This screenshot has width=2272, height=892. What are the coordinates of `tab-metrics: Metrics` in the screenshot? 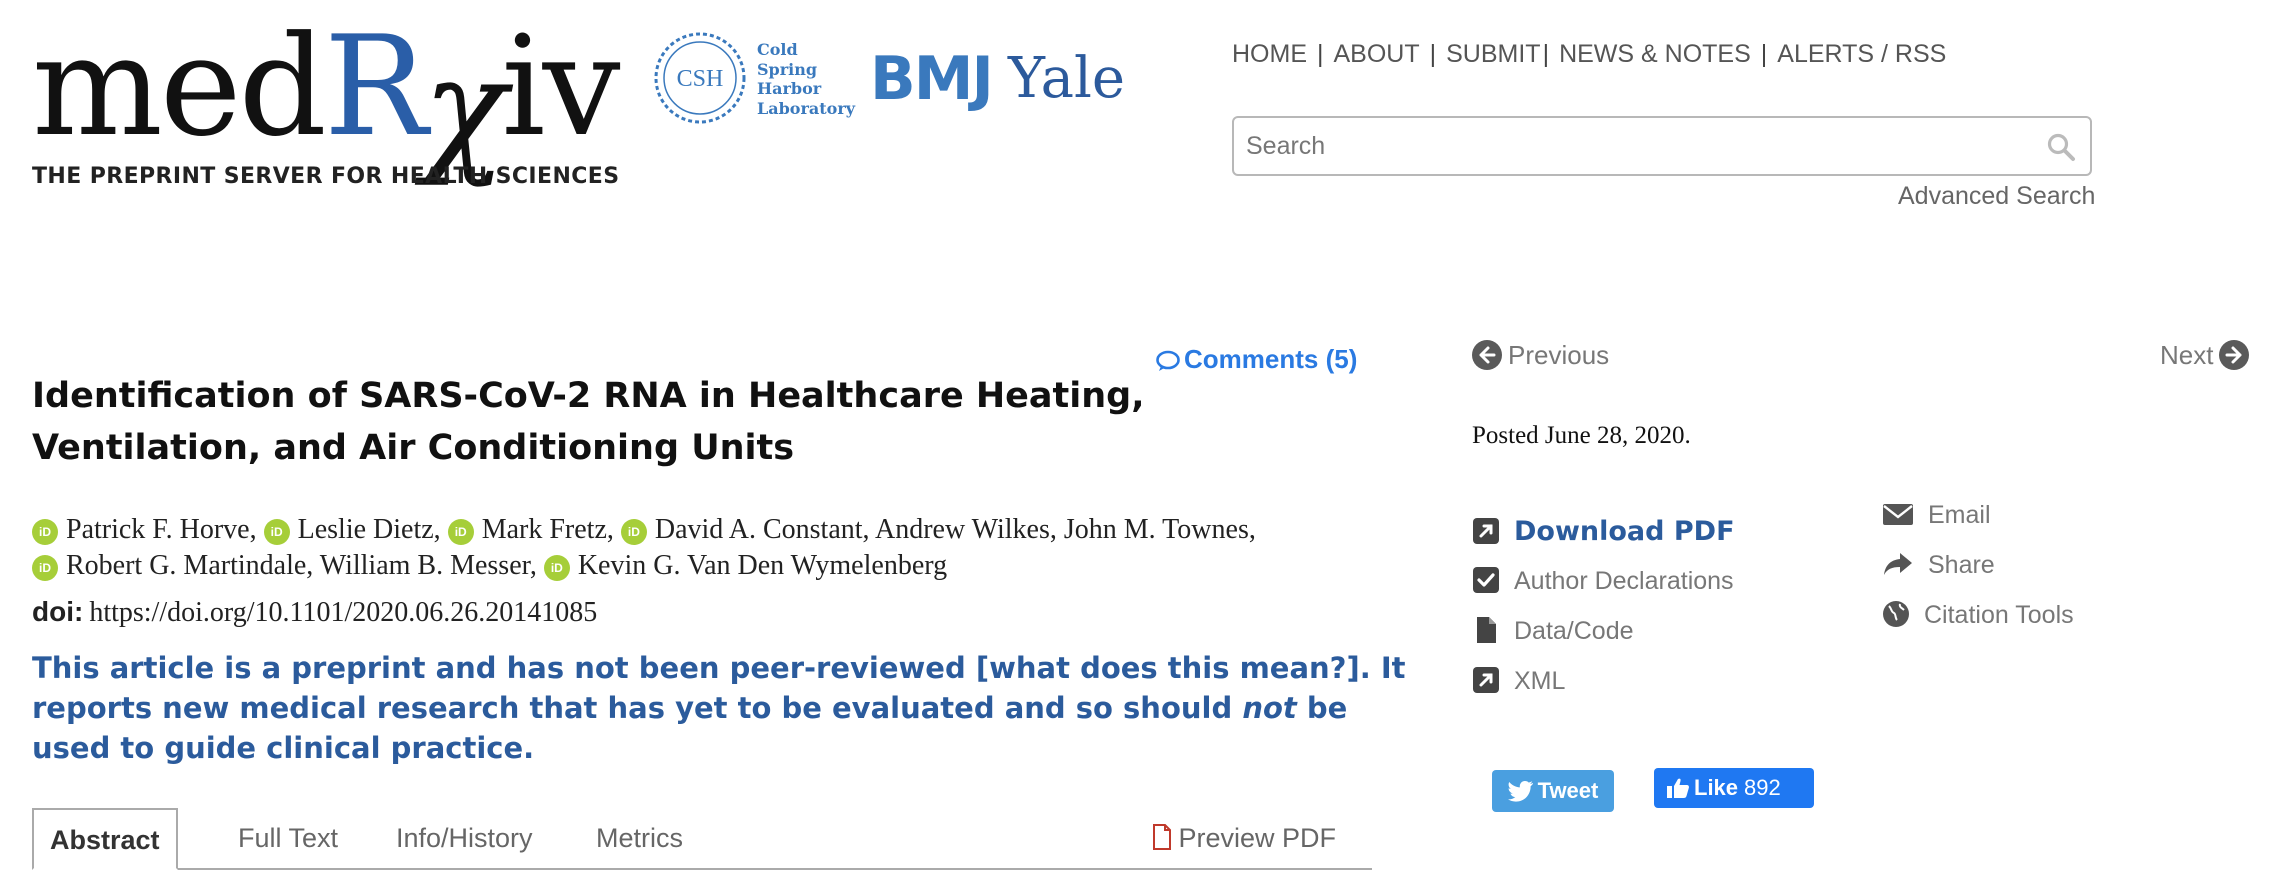 It's located at (639, 839).